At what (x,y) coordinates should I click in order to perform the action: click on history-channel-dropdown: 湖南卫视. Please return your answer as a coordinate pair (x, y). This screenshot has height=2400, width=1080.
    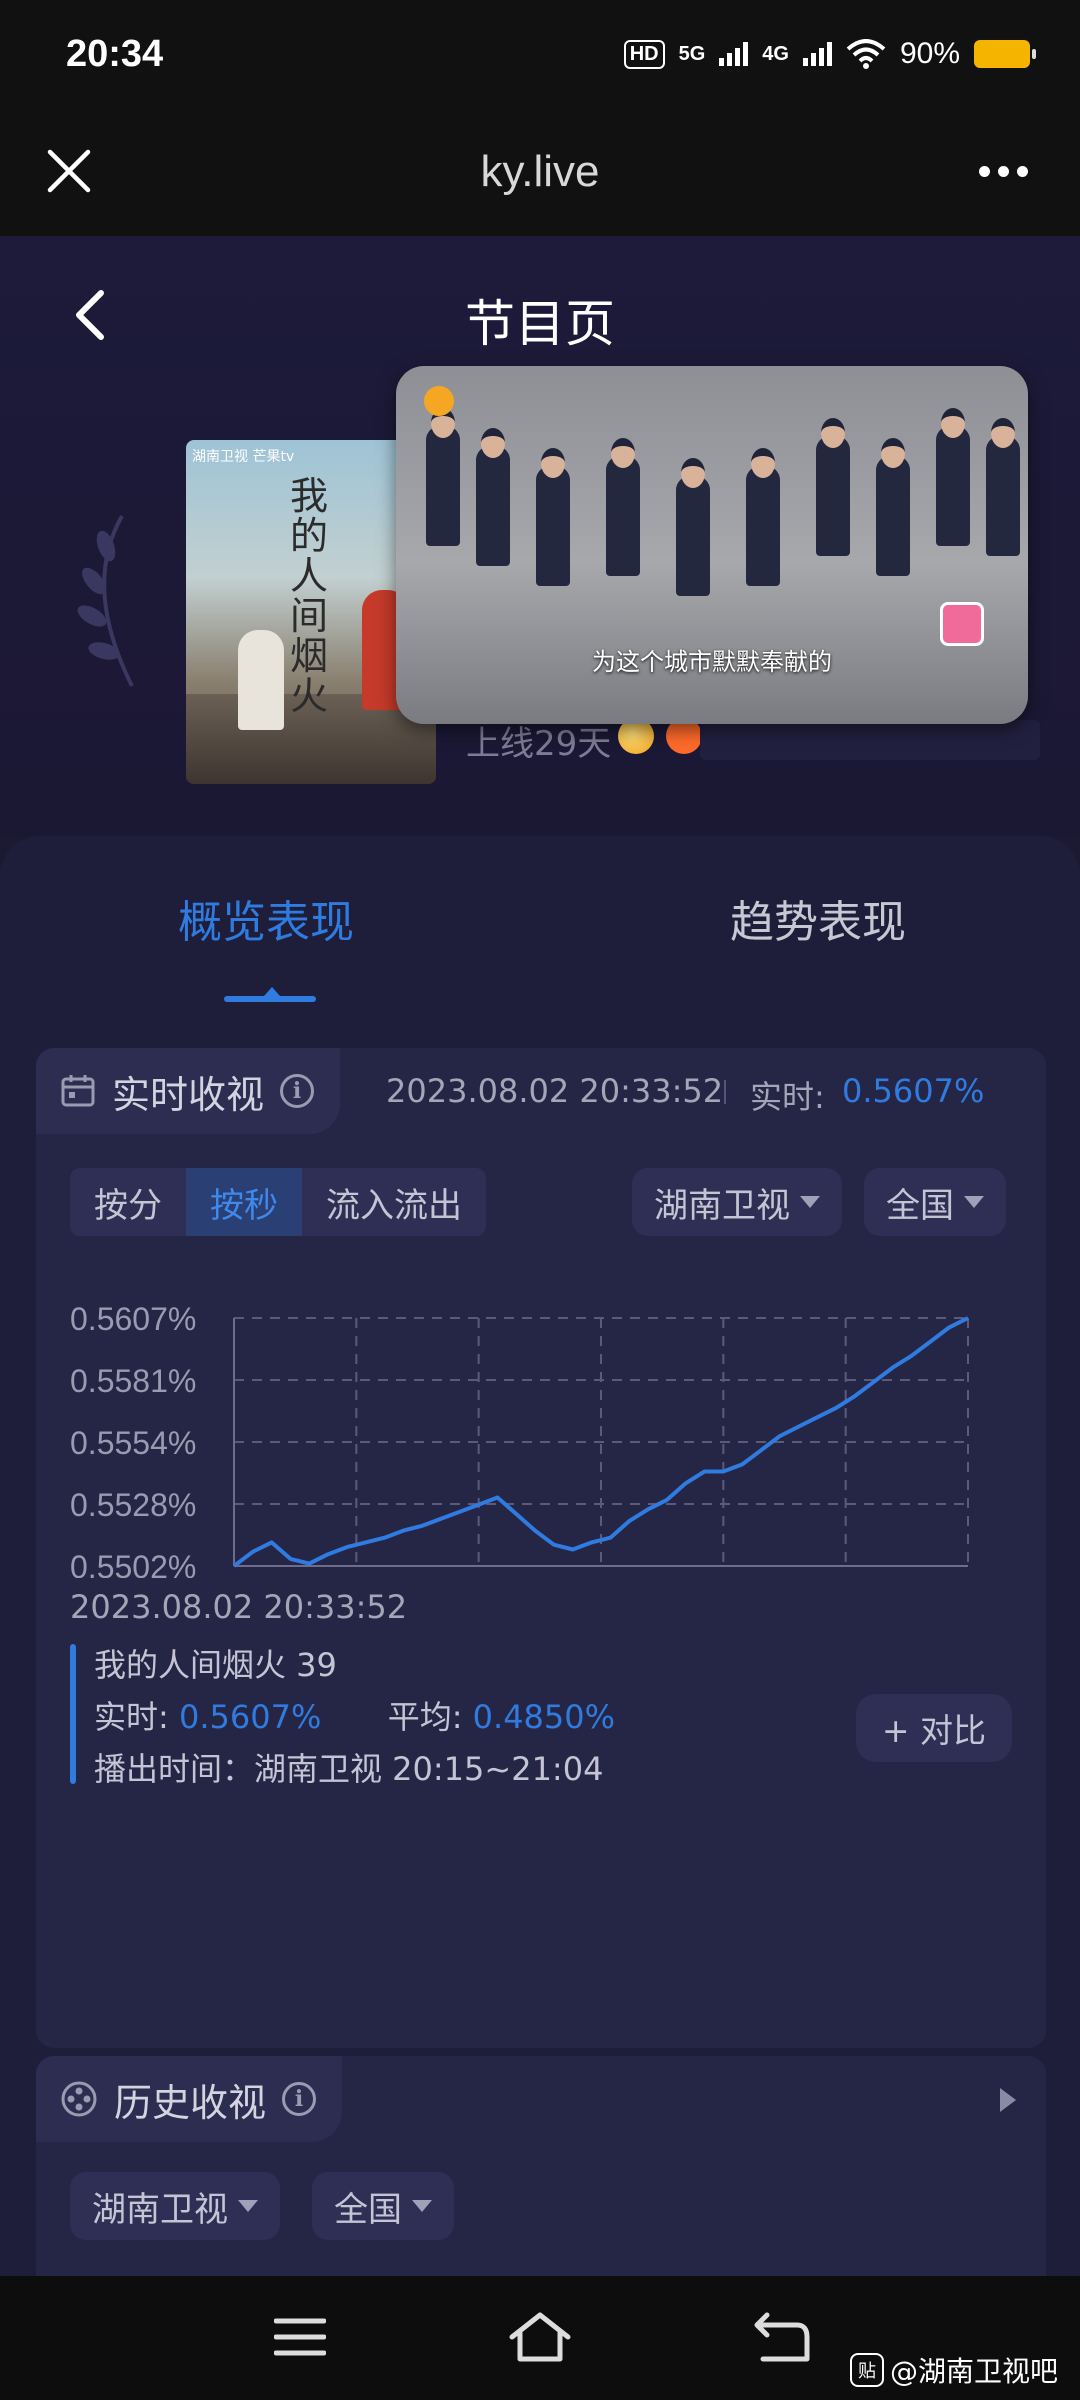
    Looking at the image, I should click on (175, 2206).